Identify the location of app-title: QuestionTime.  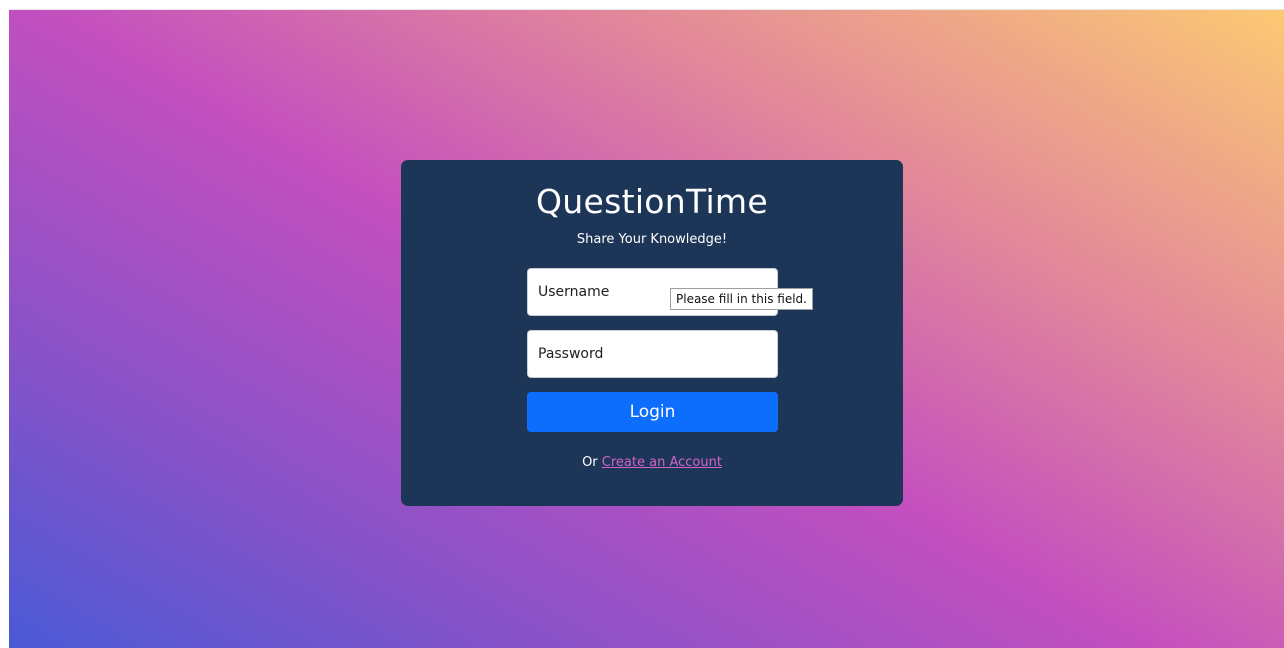
(652, 201).